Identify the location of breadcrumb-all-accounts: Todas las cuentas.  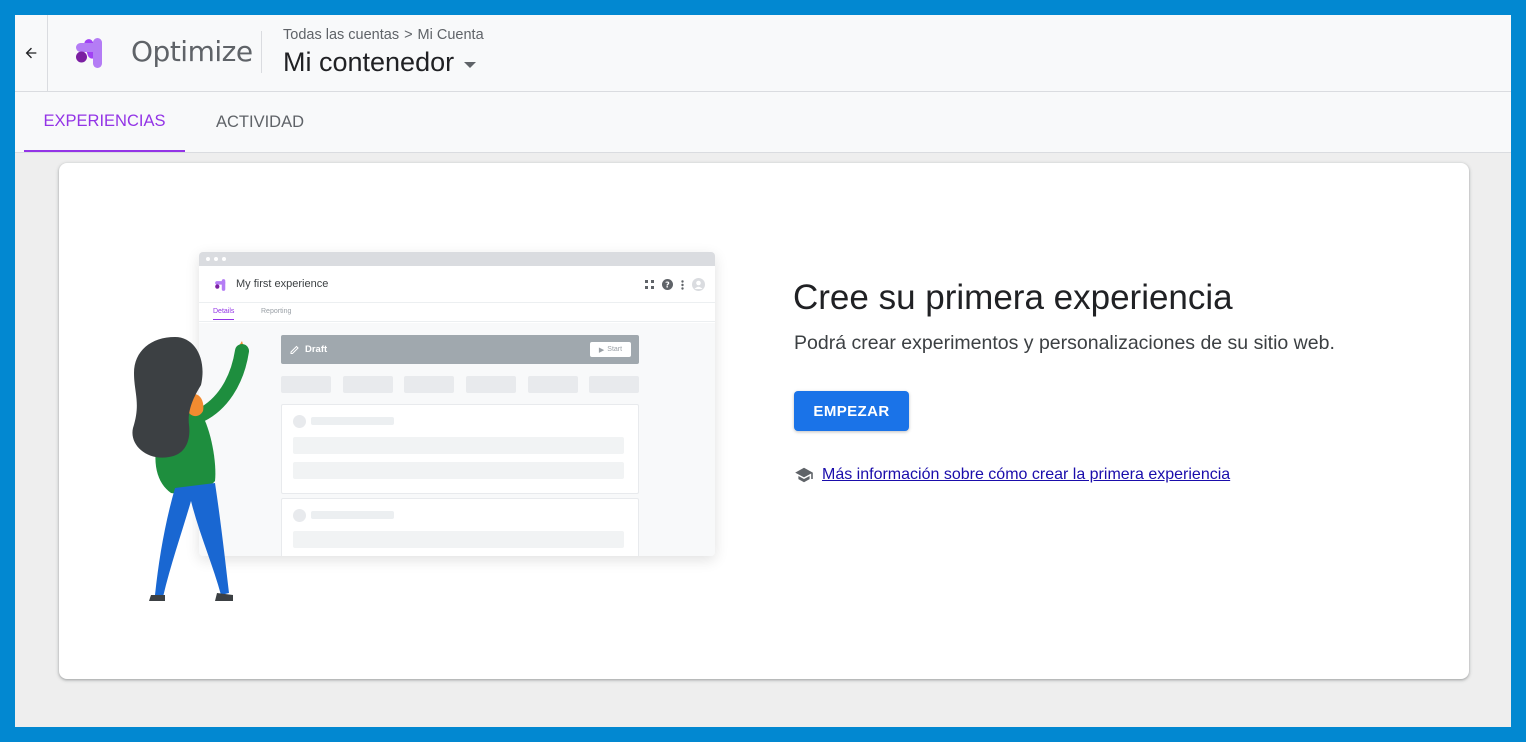
(341, 35).